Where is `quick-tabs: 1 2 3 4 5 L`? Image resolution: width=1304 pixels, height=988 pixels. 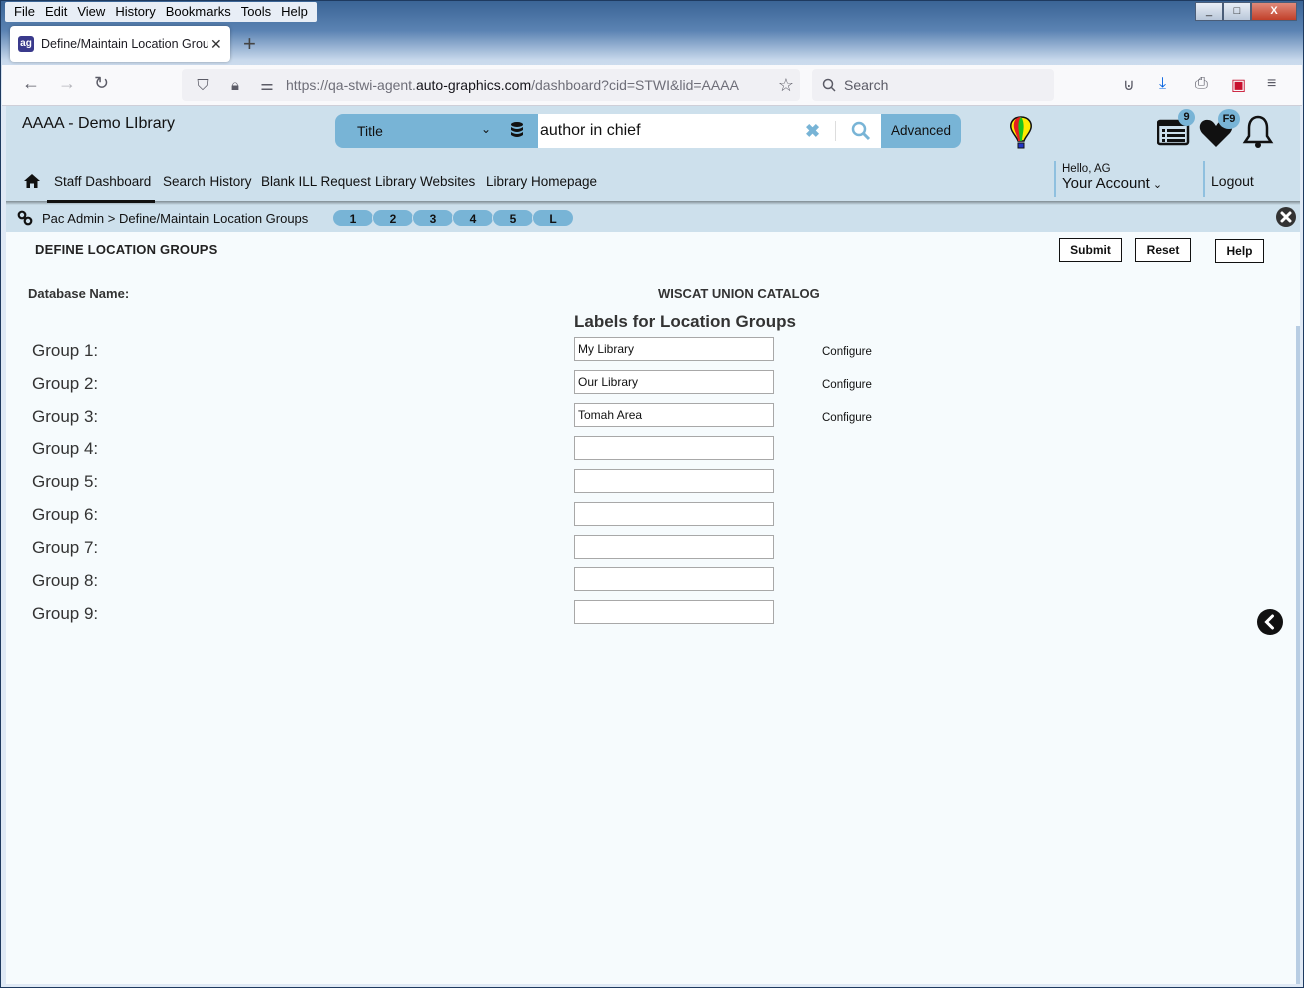
quick-tabs: 1 2 3 4 5 L is located at coordinates (453, 218).